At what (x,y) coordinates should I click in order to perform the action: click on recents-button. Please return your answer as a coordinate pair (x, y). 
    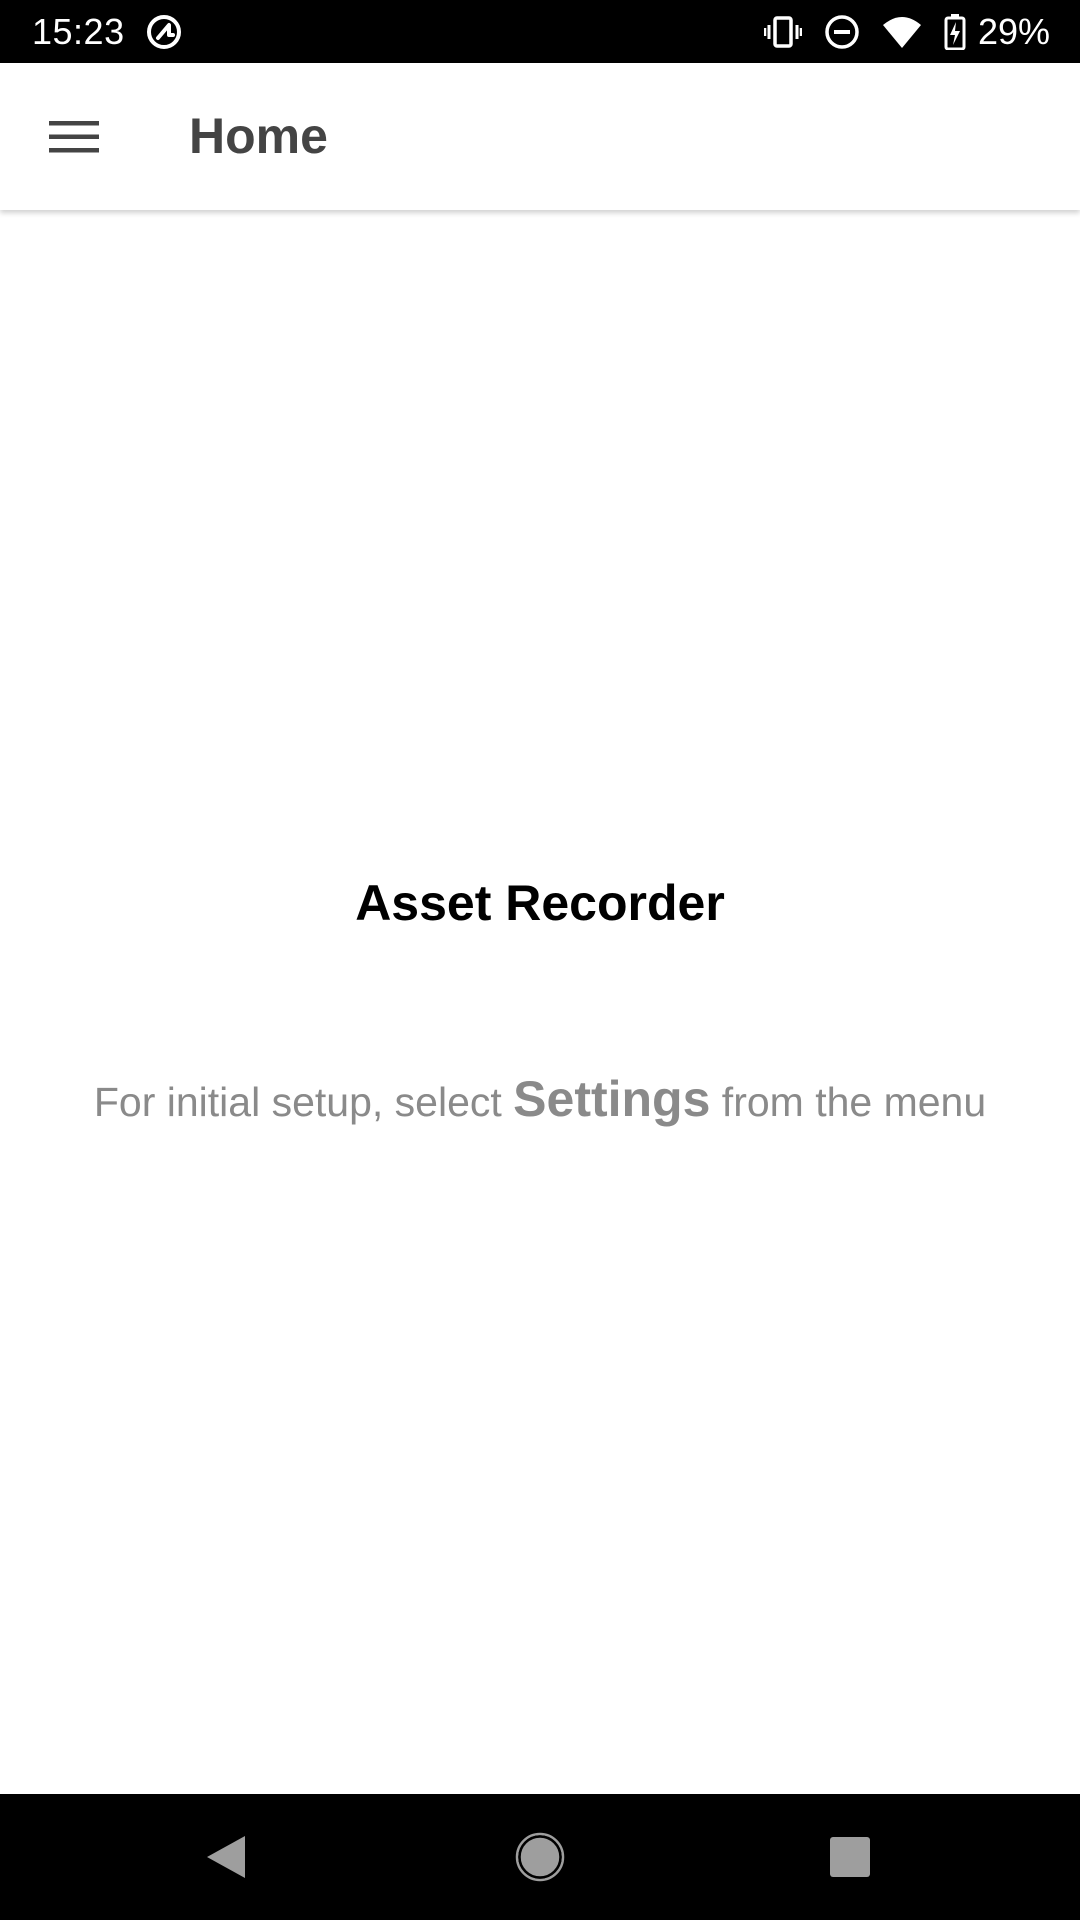
    Looking at the image, I should click on (850, 1857).